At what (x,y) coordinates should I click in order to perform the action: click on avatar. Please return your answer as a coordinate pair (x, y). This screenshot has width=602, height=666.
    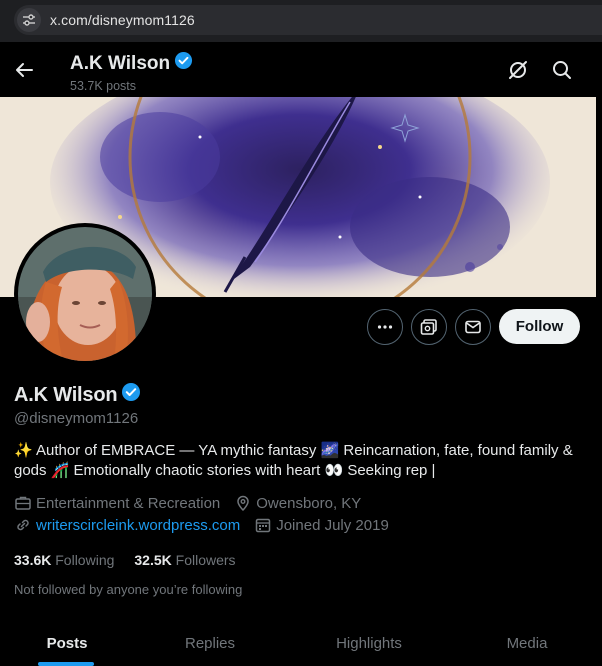
    Looking at the image, I should click on (85, 294).